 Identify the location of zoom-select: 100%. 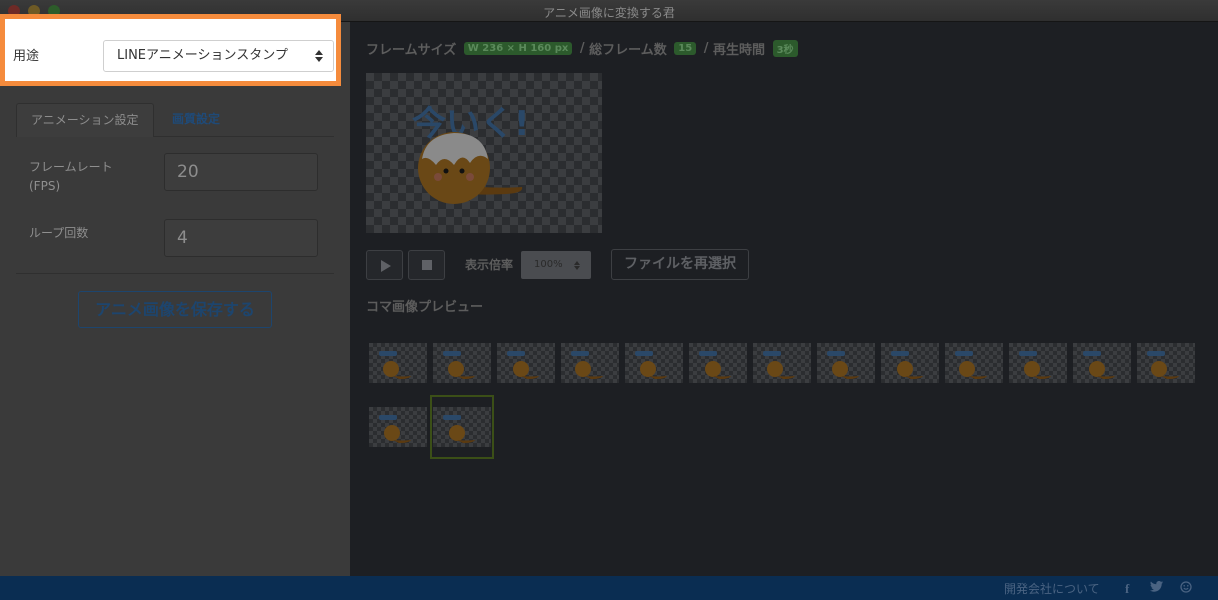
(556, 265).